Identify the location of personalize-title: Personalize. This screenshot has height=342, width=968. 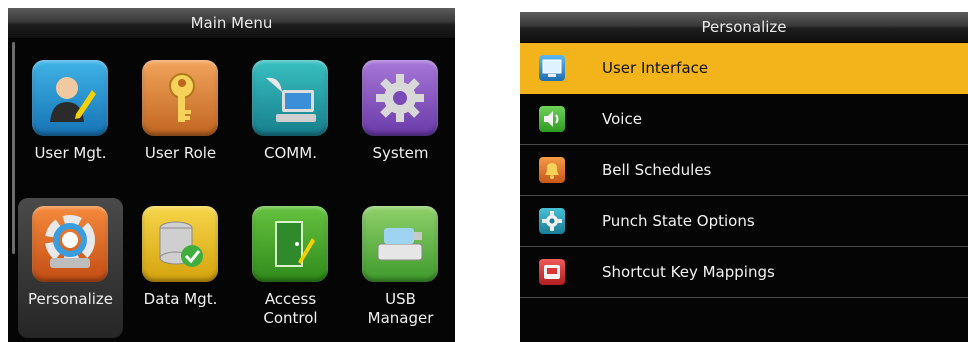
(744, 27).